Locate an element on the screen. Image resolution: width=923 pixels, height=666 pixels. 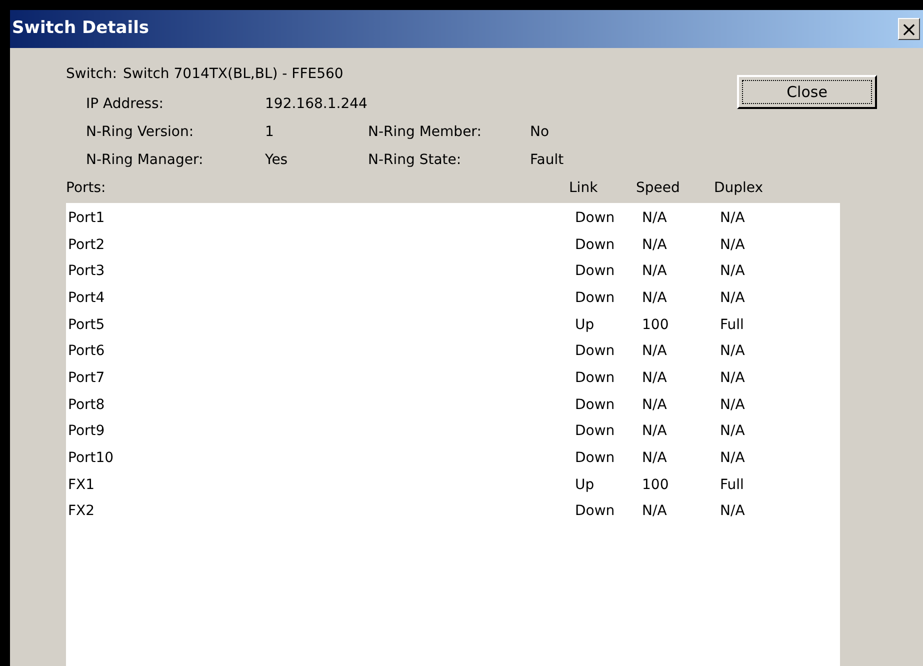
port-name: Port5 is located at coordinates (87, 325).